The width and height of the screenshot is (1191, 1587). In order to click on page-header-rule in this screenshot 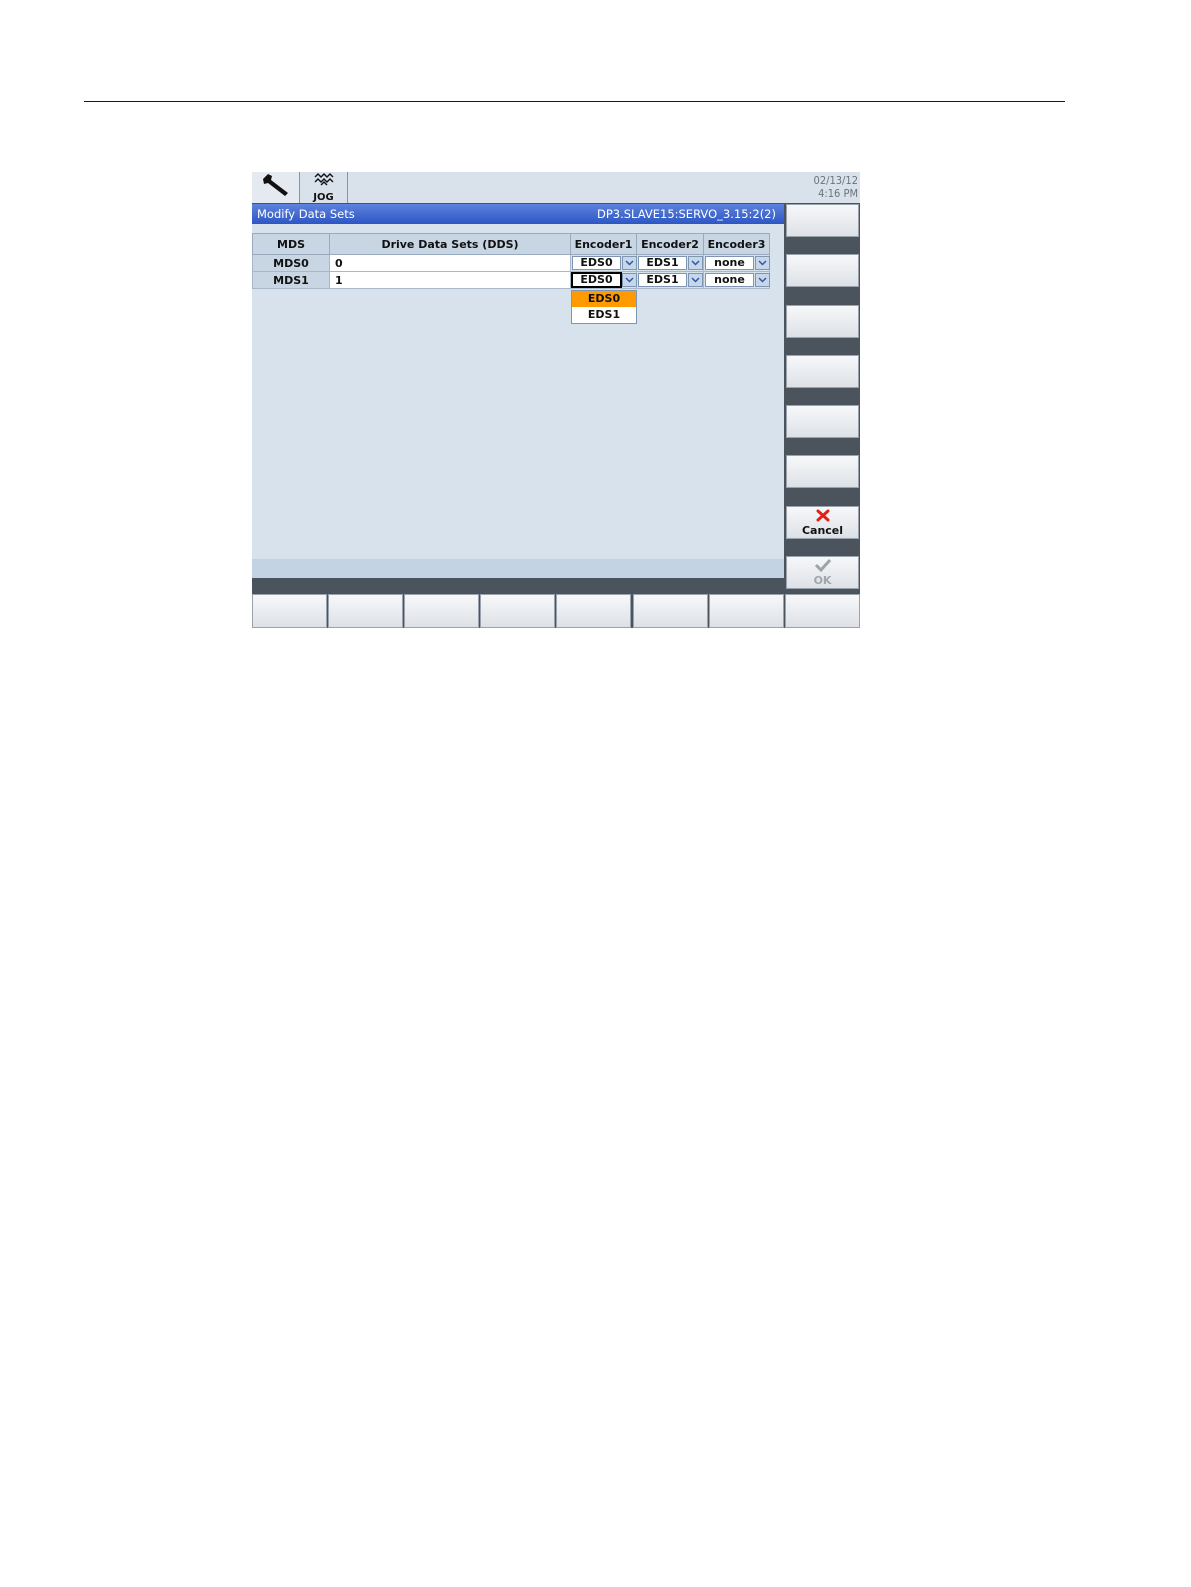, I will do `click(574, 101)`.